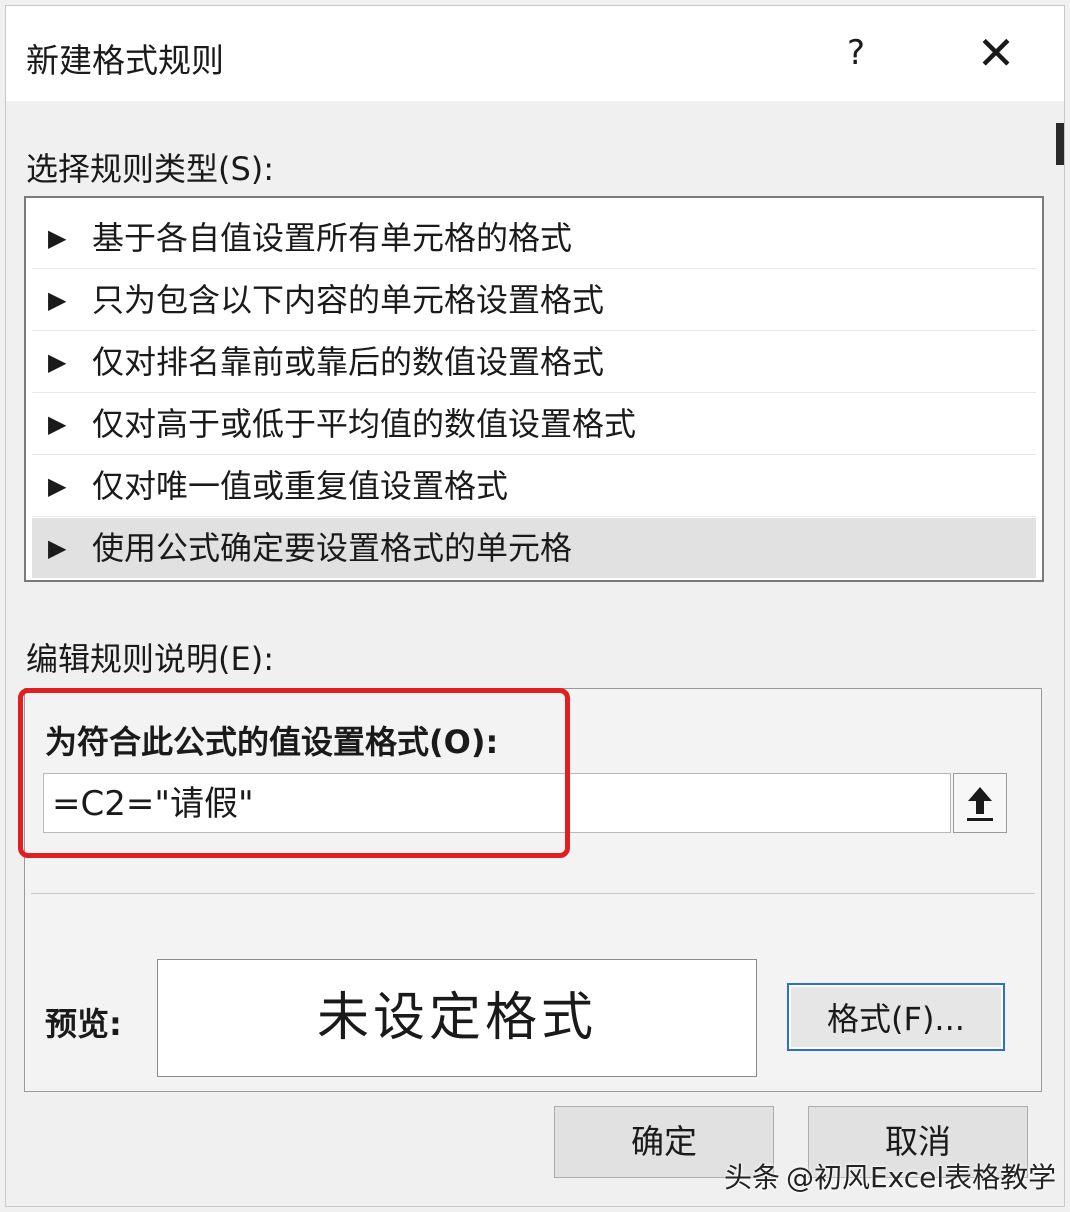 This screenshot has width=1070, height=1212. What do you see at coordinates (294, 773) in the screenshot?
I see `annotation-highlight-box` at bounding box center [294, 773].